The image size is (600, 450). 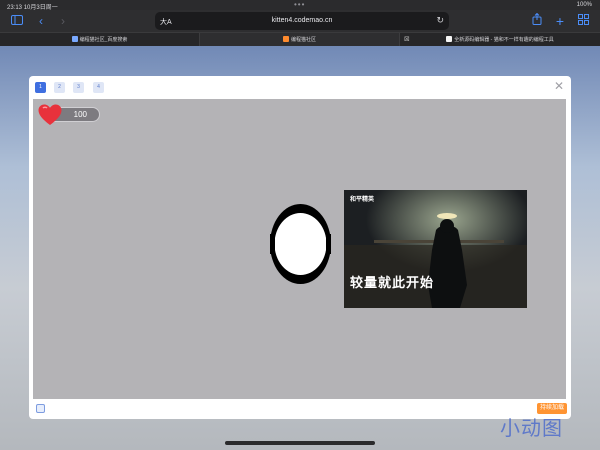 What do you see at coordinates (435, 249) in the screenshot?
I see `game-poster-image: 和平精英 较量就此开始` at bounding box center [435, 249].